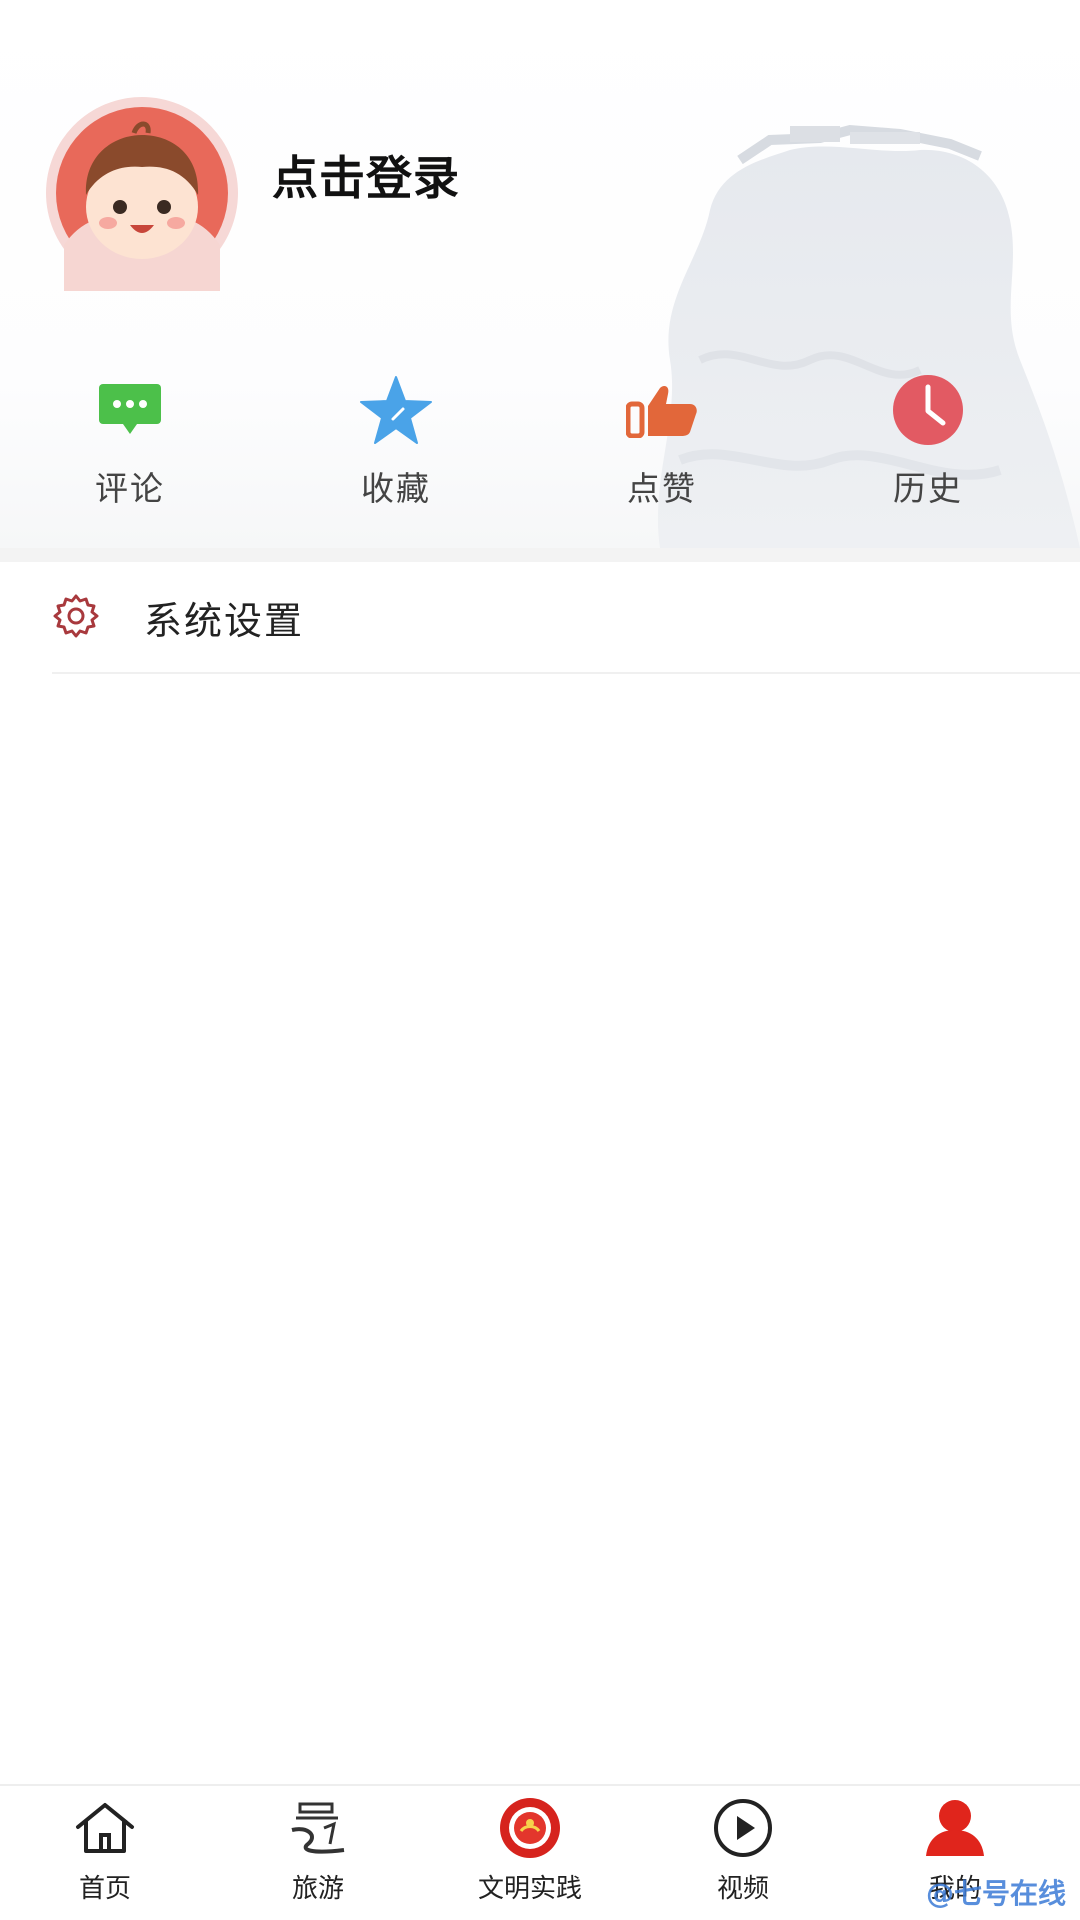  What do you see at coordinates (928, 410) in the screenshot?
I see `clock-icon` at bounding box center [928, 410].